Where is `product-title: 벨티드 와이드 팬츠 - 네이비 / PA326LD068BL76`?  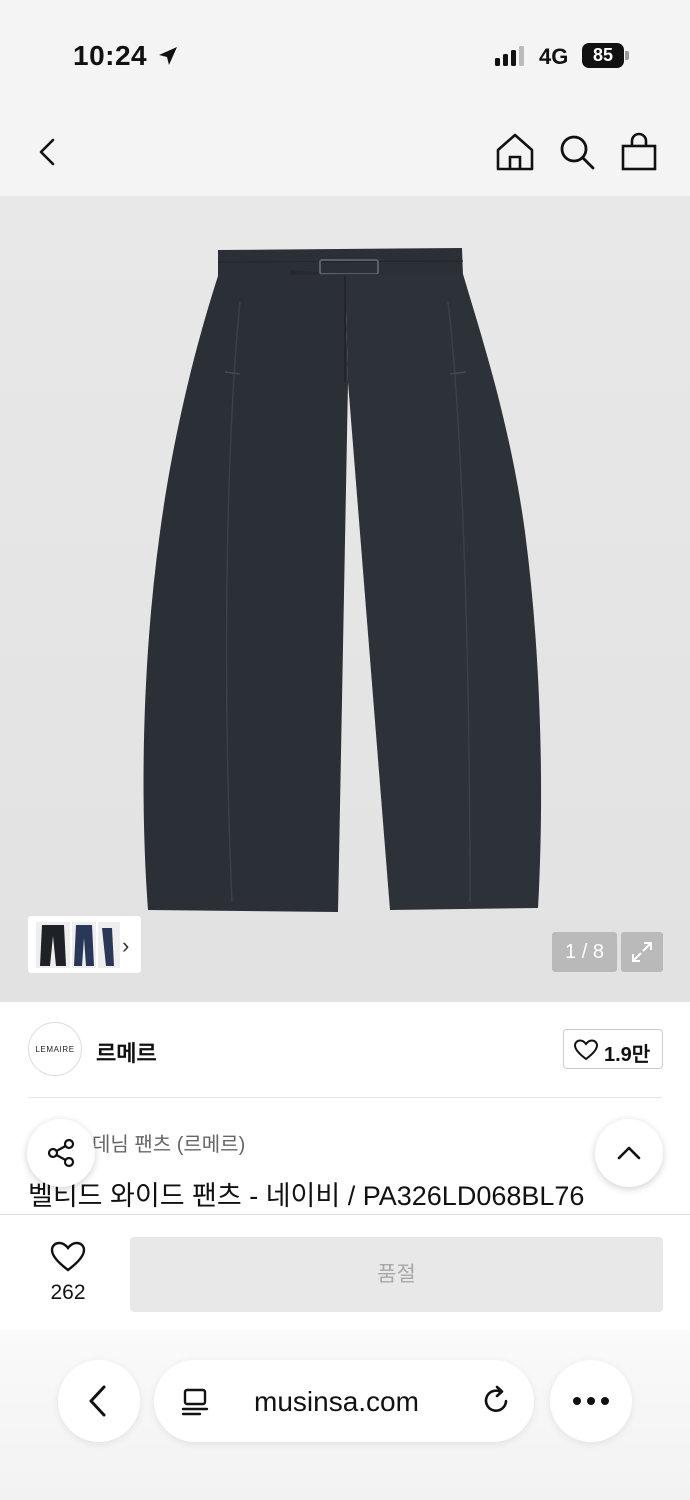 product-title: 벨티드 와이드 팬츠 - 네이비 / PA326LD068BL76 is located at coordinates (306, 1196).